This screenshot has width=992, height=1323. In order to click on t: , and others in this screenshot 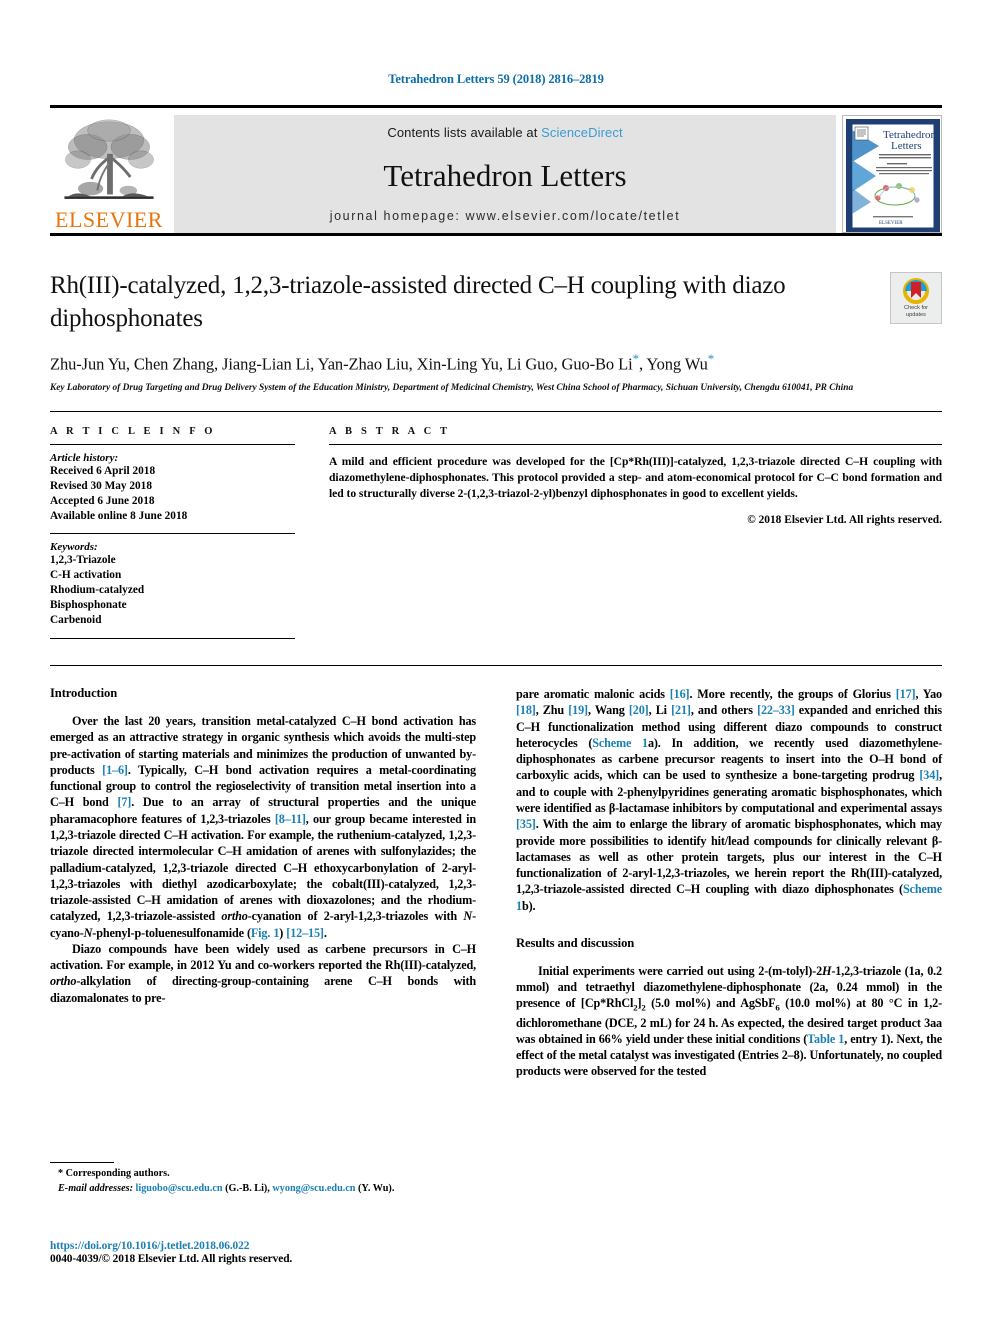, I will do `click(724, 710)`.